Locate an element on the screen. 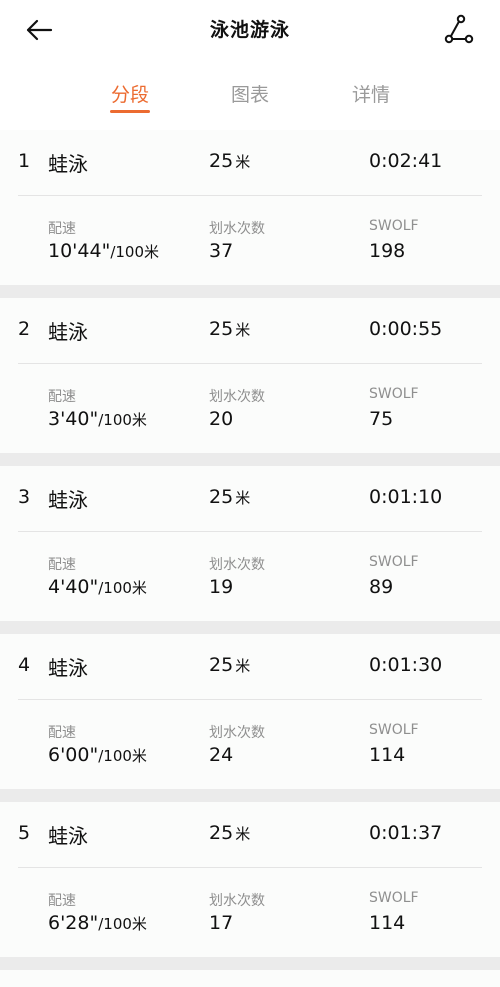 The height and width of the screenshot is (987, 500). lap-time: 0:01:30 is located at coordinates (406, 665).